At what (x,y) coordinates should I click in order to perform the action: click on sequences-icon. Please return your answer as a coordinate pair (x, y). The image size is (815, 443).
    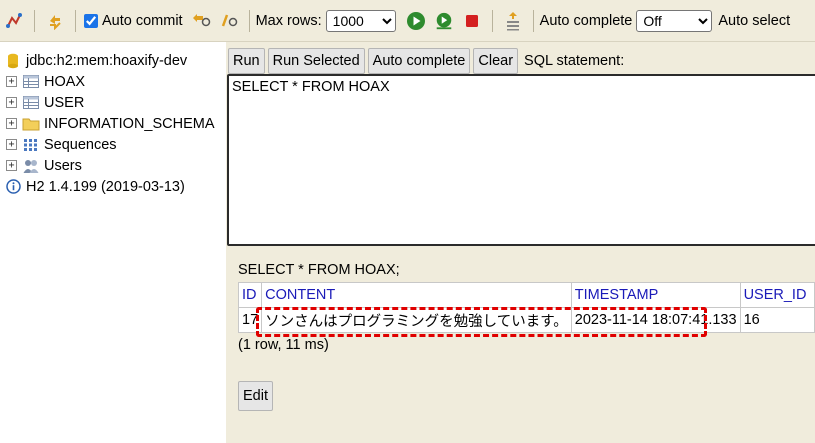
    Looking at the image, I should click on (31, 145).